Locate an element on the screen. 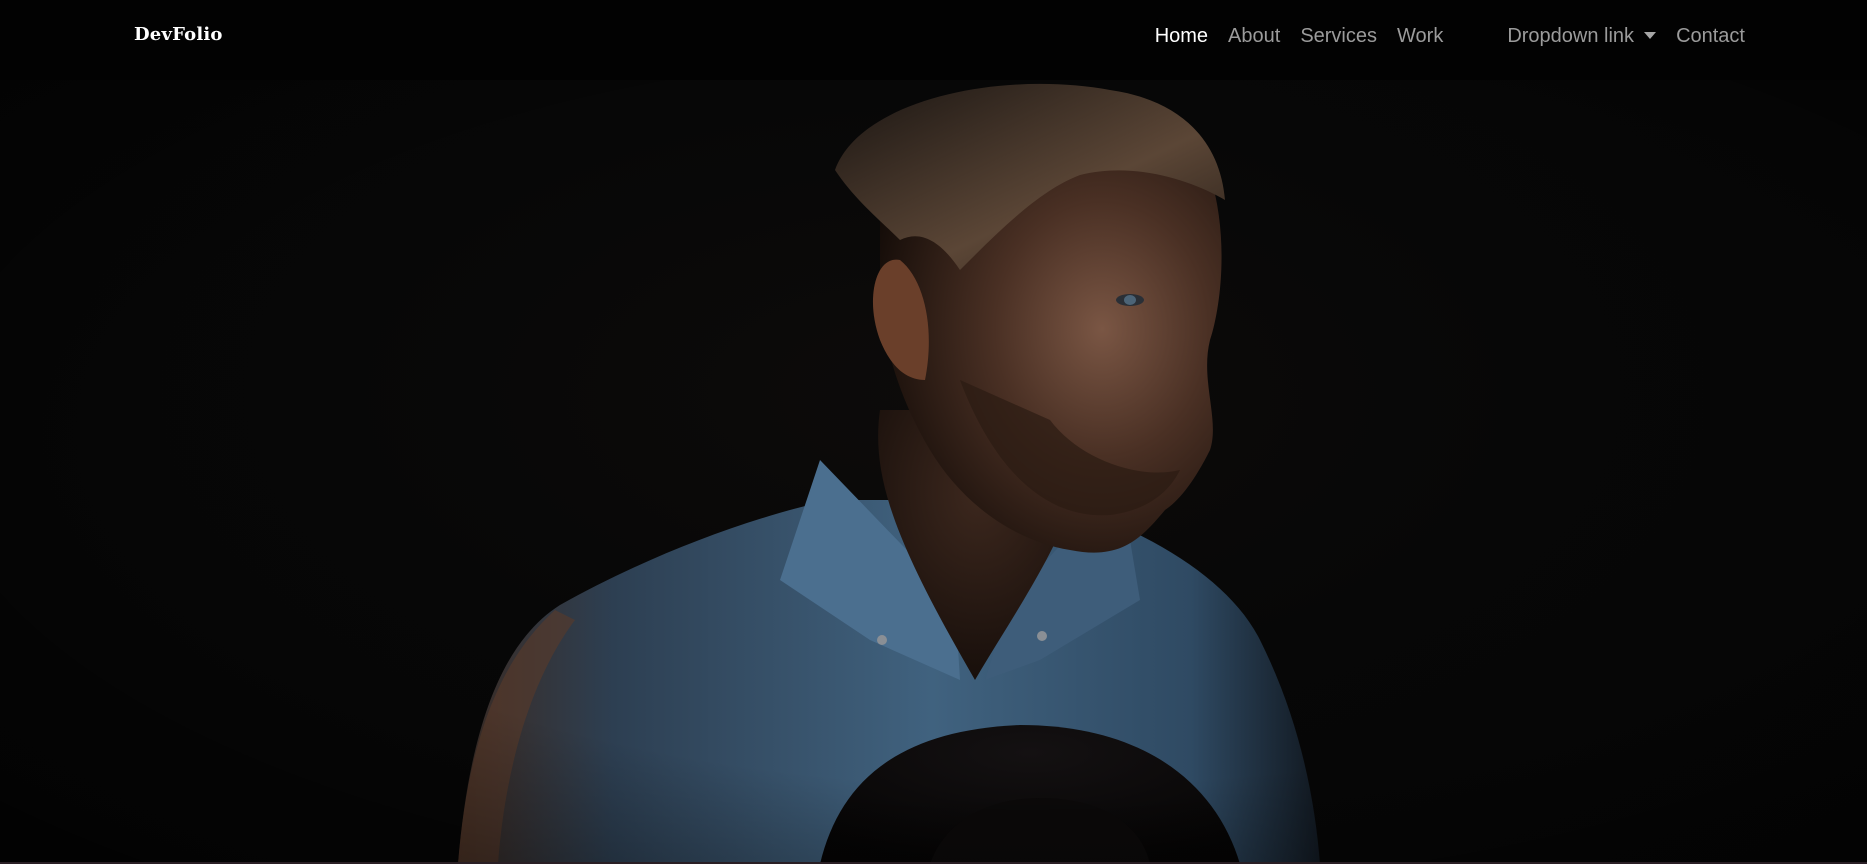  nav-link-contact: Contact is located at coordinates (1710, 36).